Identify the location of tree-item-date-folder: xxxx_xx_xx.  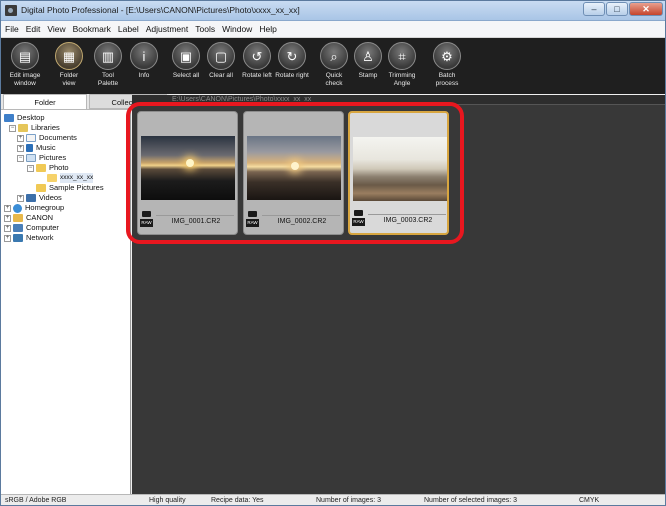
(70, 178).